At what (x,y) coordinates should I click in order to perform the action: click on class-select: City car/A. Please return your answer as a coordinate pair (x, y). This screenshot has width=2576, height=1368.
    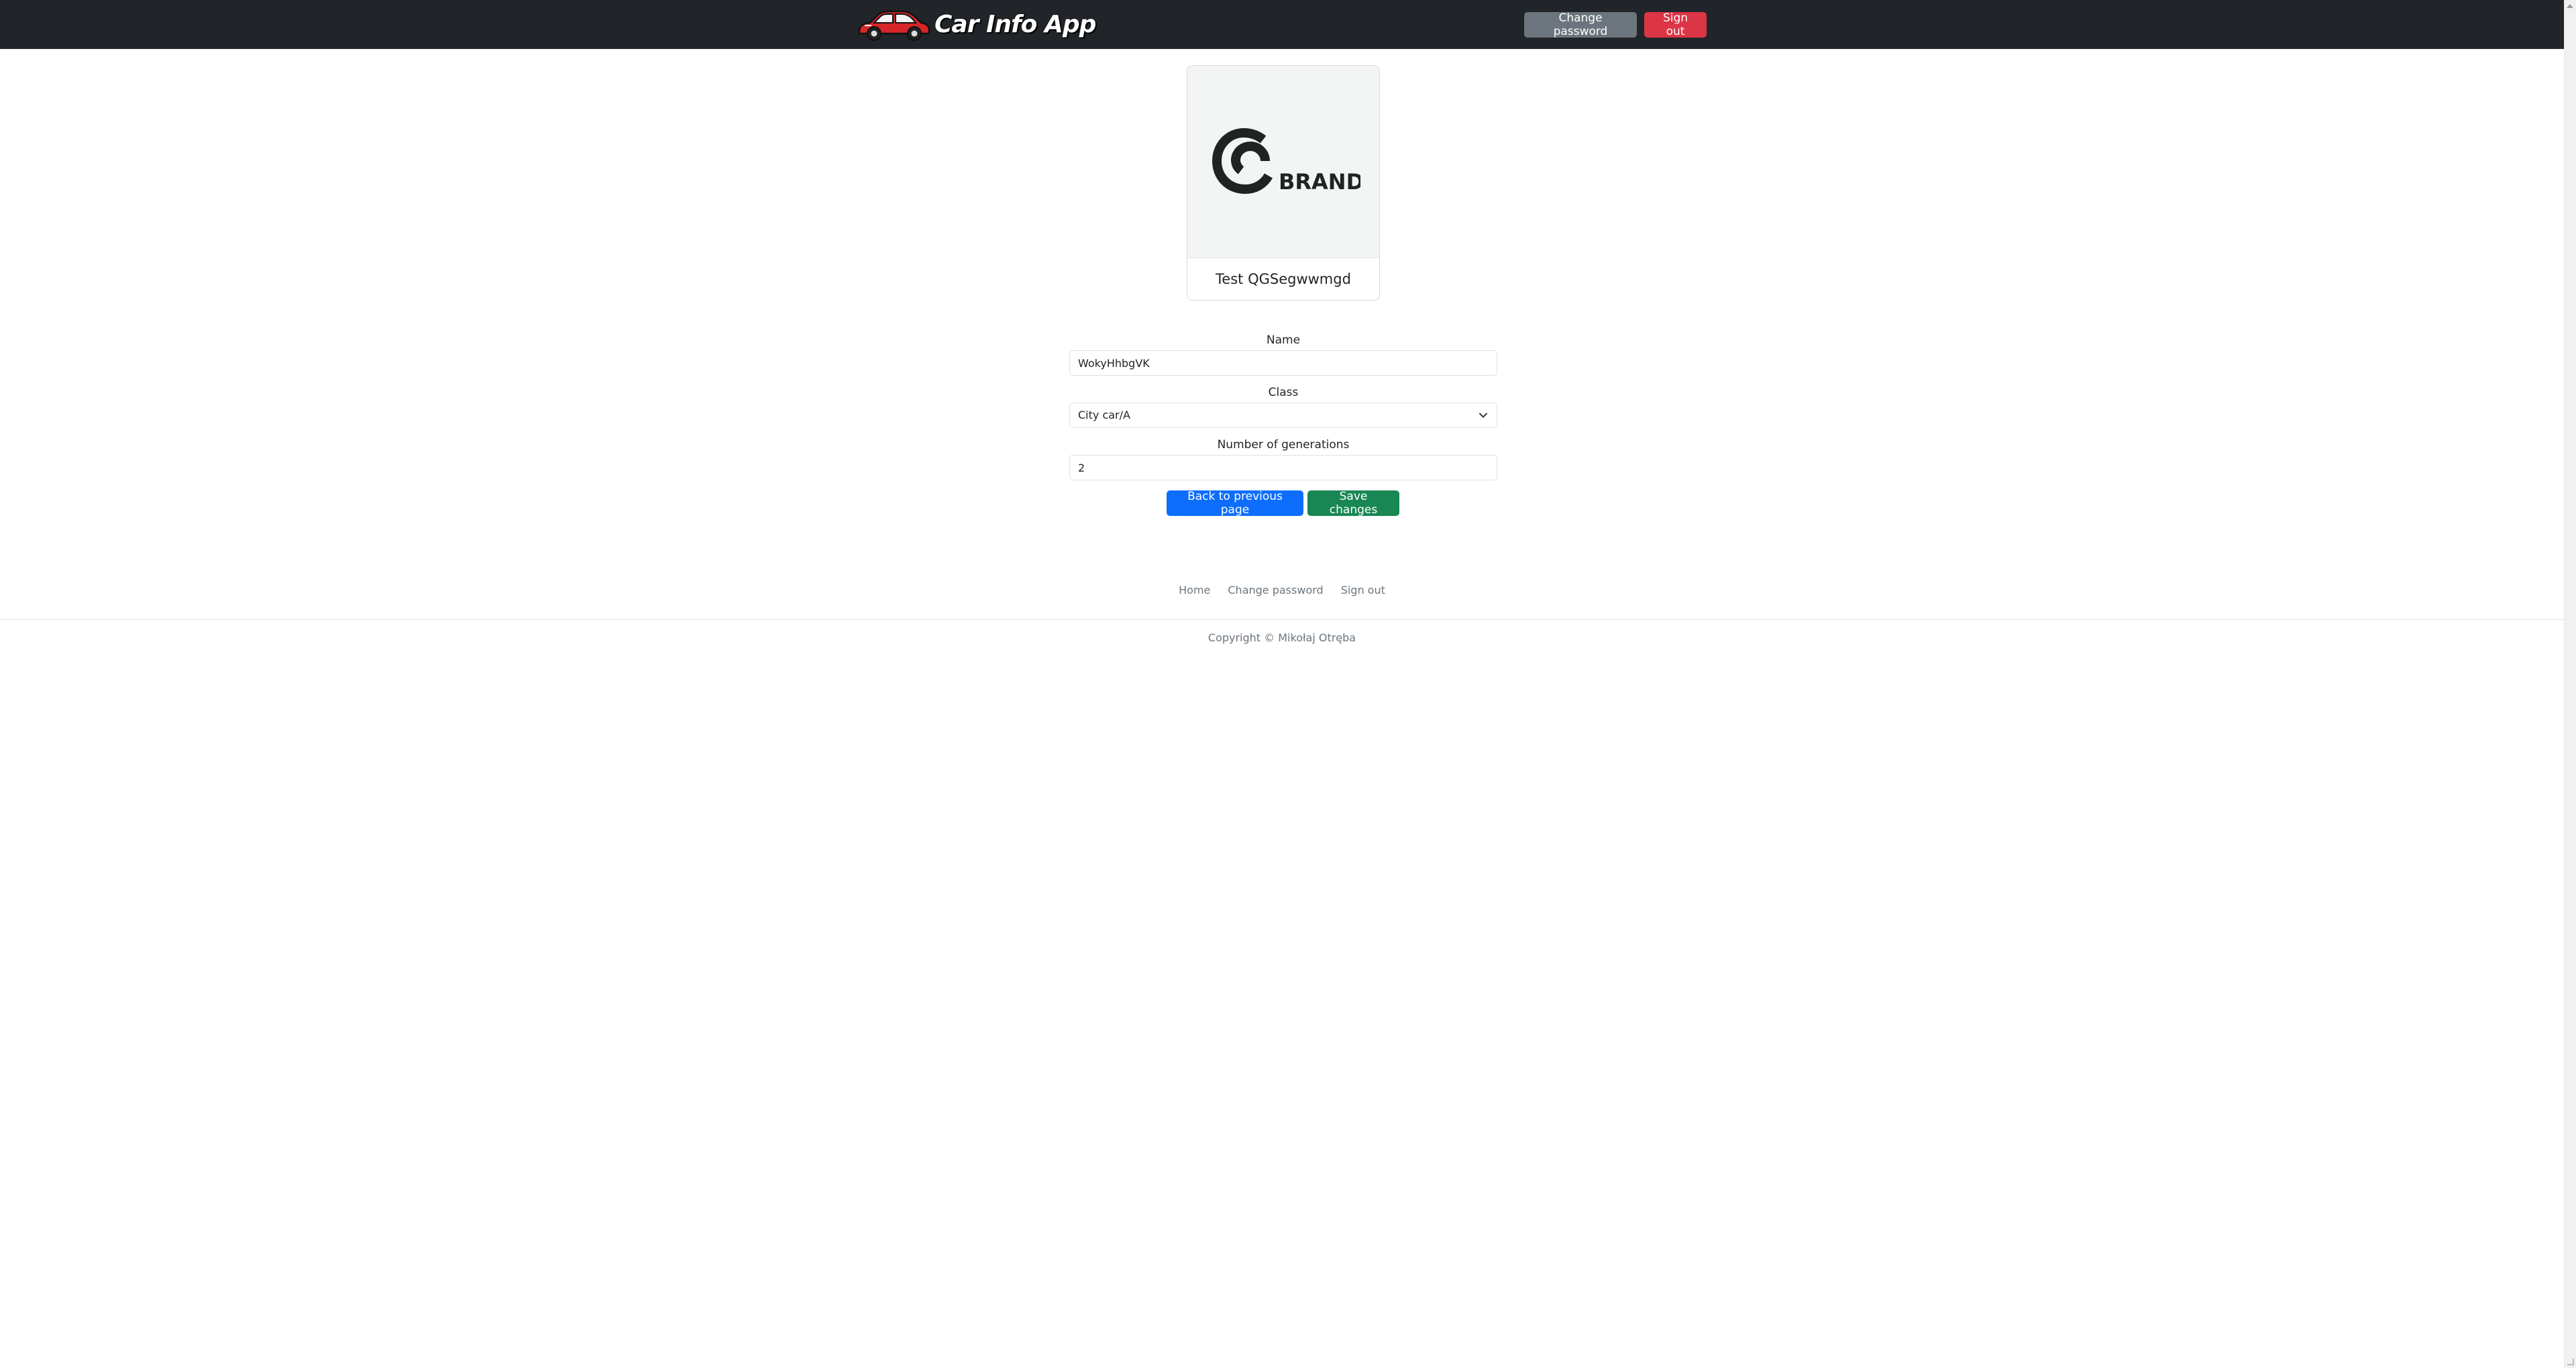
    Looking at the image, I should click on (1283, 415).